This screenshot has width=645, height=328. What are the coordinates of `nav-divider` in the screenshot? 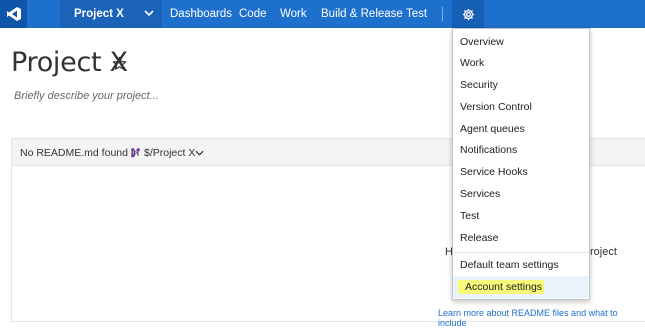 It's located at (442, 14).